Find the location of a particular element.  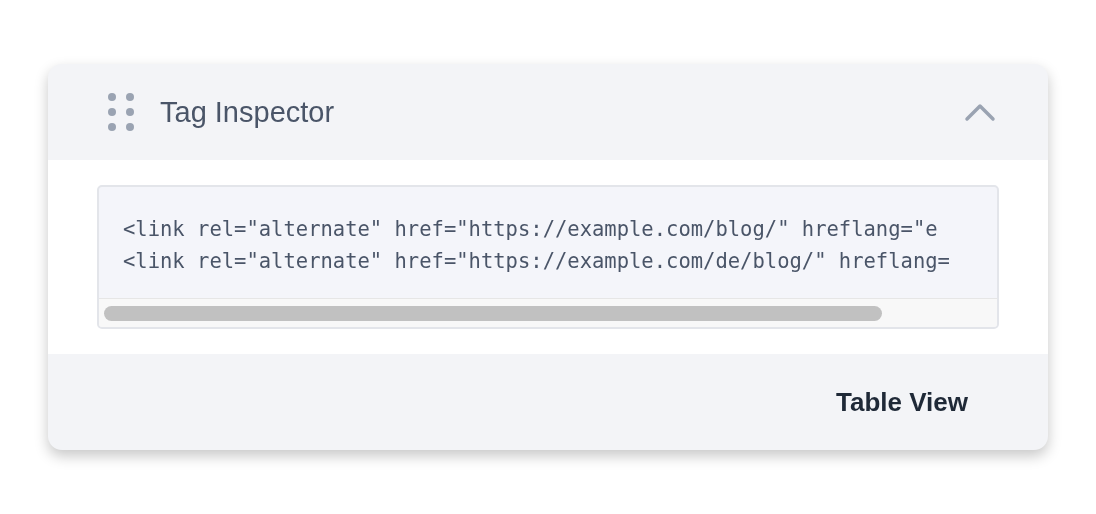

drag-handle-icon is located at coordinates (121, 112).